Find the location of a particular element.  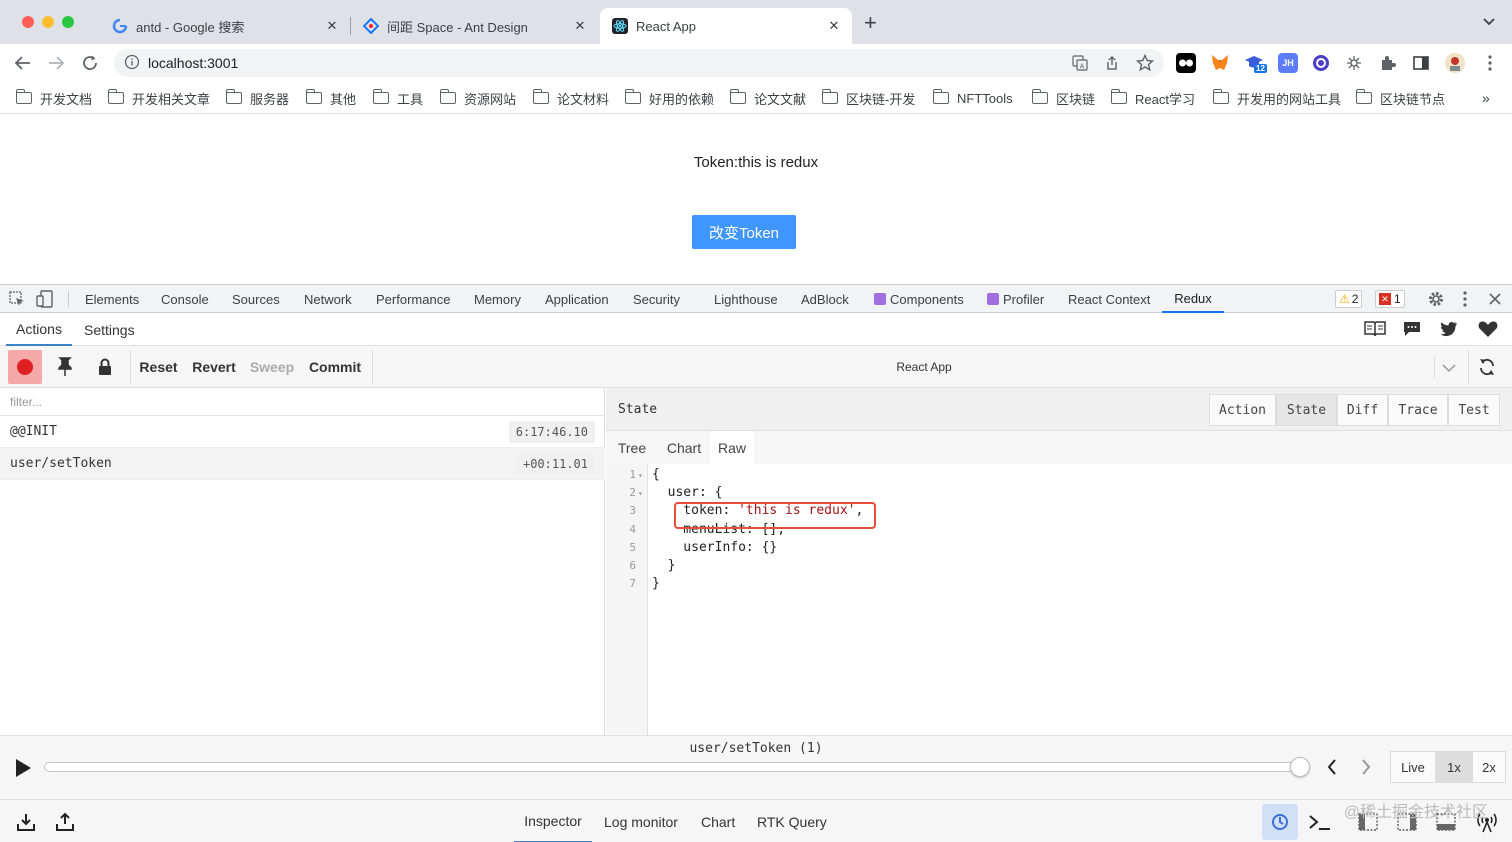

revert-button: Revert is located at coordinates (214, 367).